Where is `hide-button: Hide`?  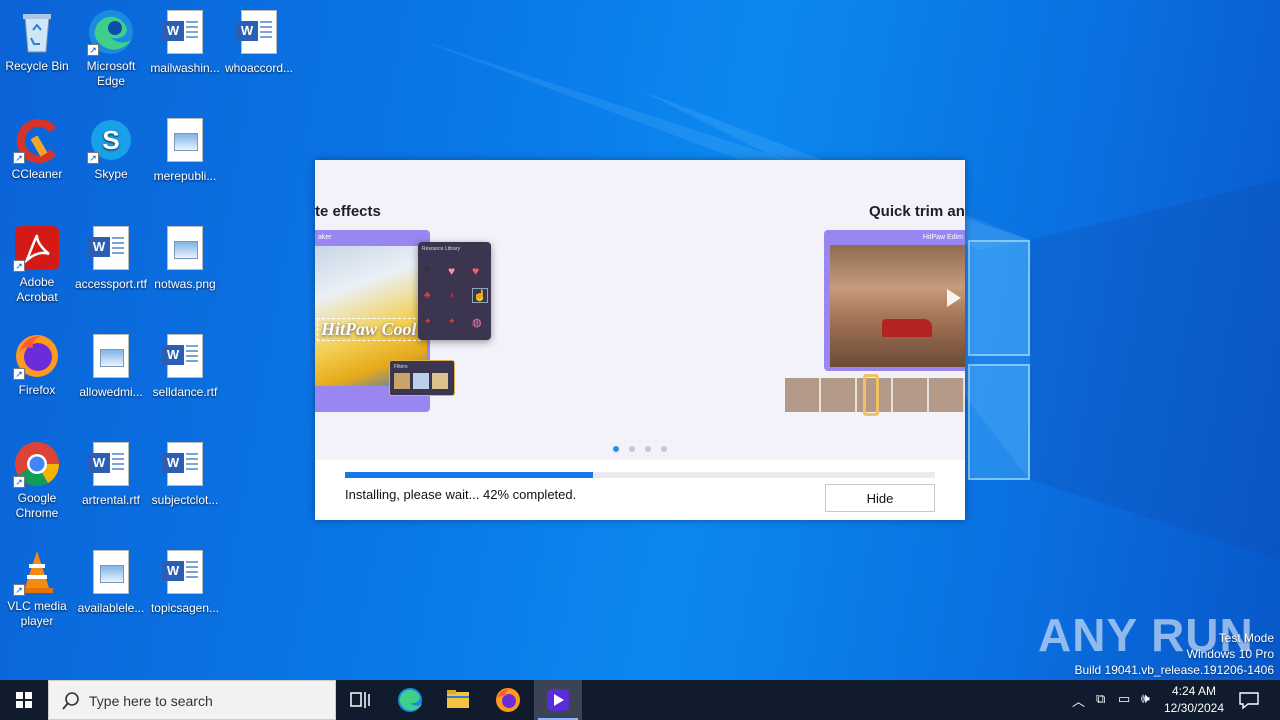 hide-button: Hide is located at coordinates (880, 498).